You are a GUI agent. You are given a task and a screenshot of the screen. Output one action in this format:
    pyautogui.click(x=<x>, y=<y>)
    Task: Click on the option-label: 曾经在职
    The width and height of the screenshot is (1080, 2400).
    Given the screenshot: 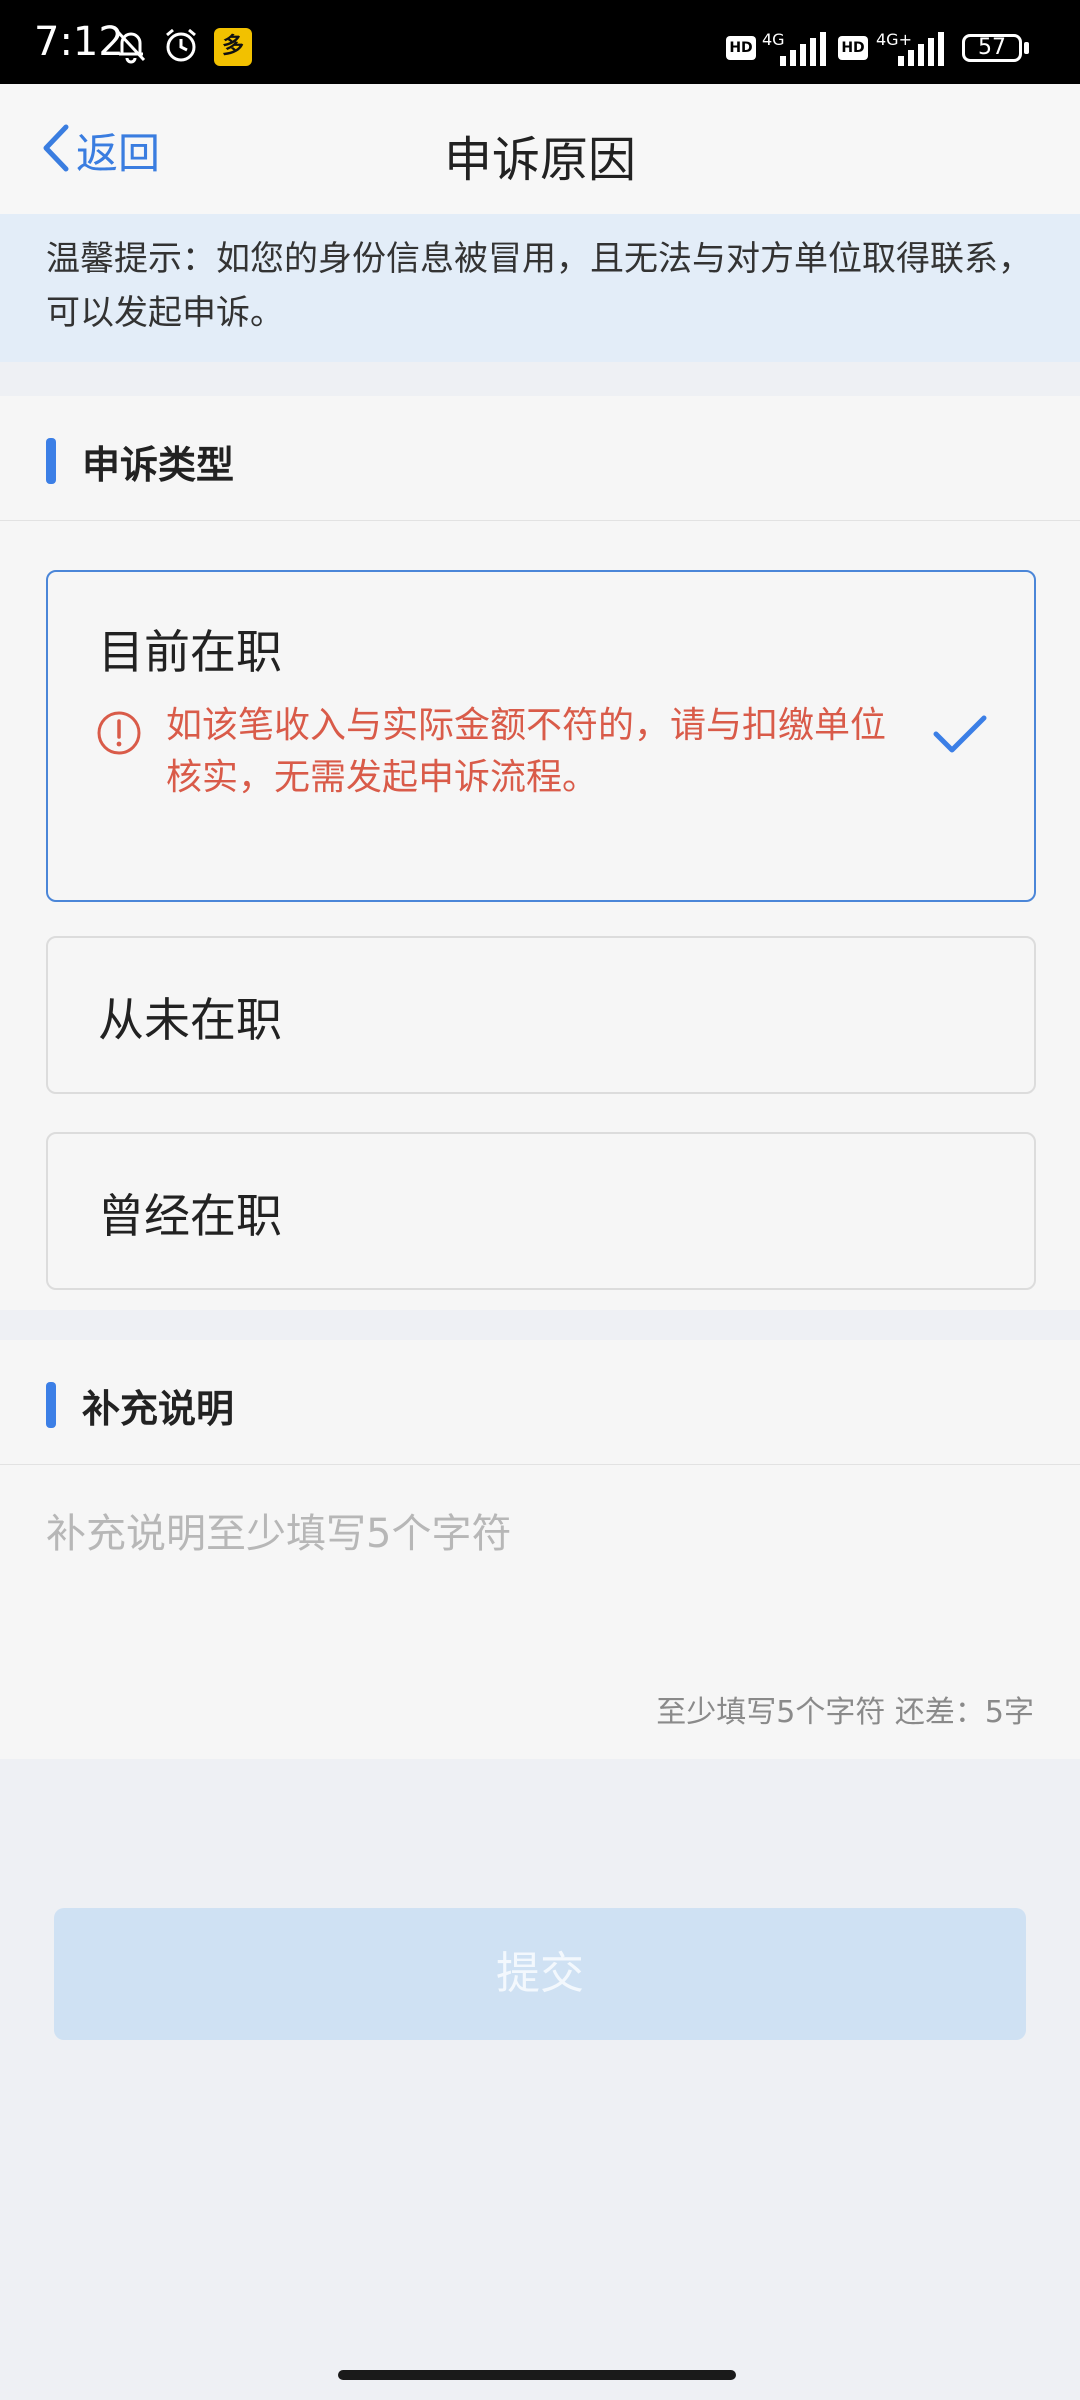 What is the action you would take?
    pyautogui.click(x=190, y=1216)
    